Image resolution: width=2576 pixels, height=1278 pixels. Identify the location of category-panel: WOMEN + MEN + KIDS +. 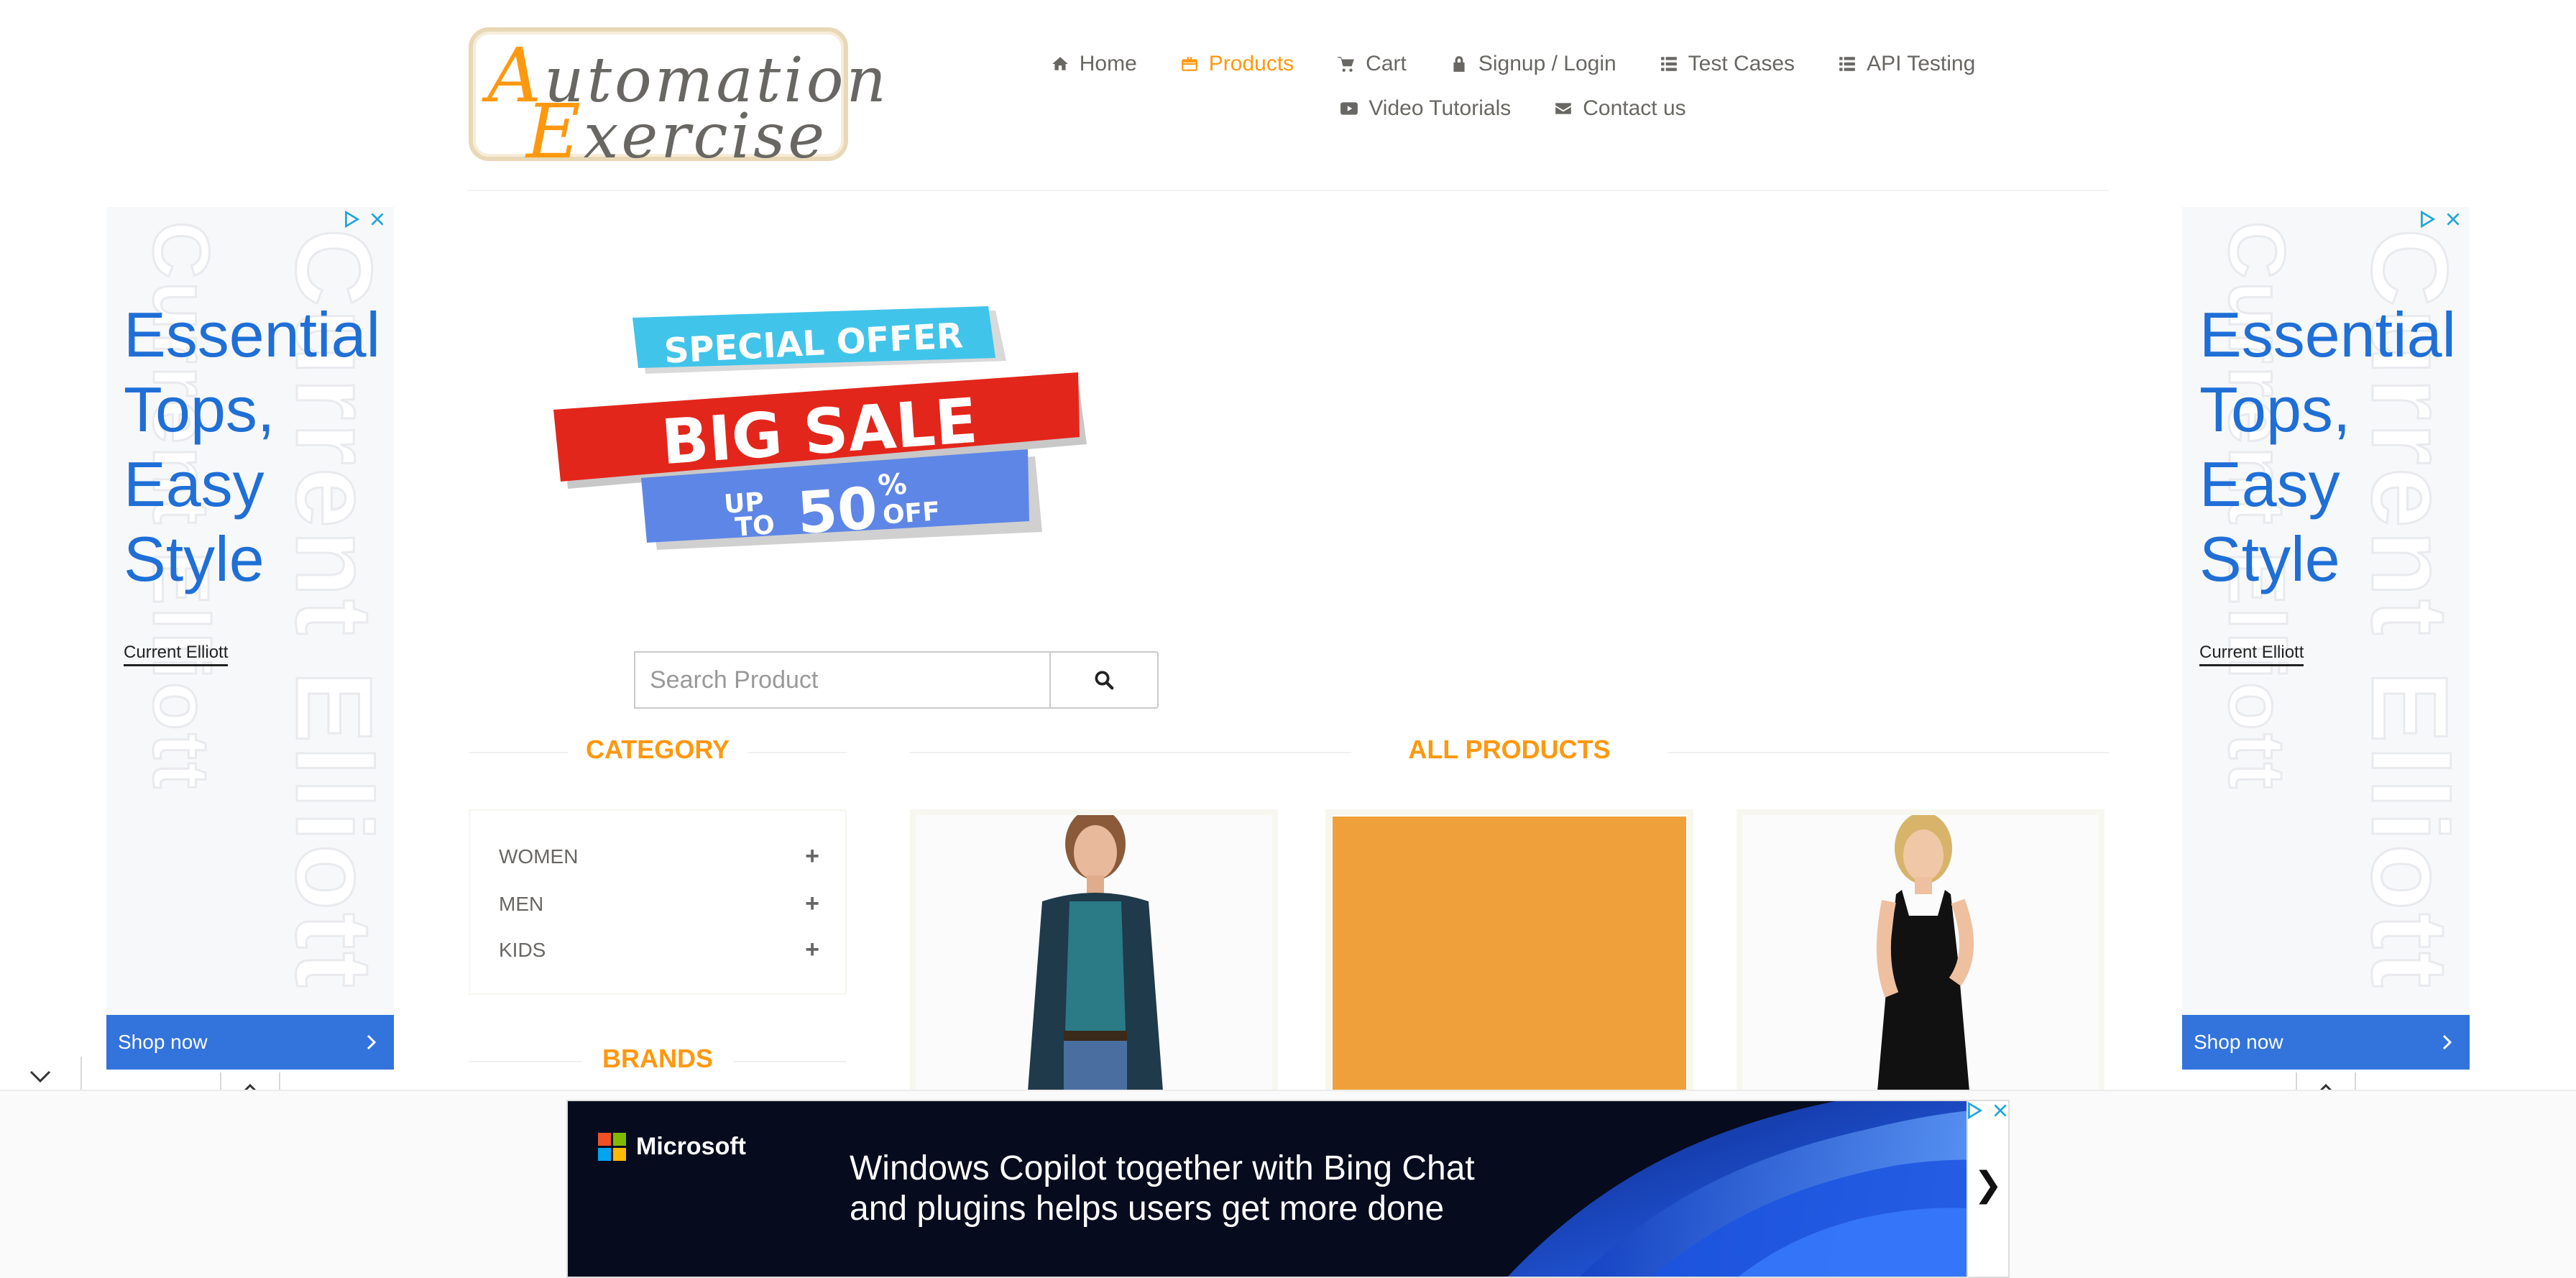
(658, 902).